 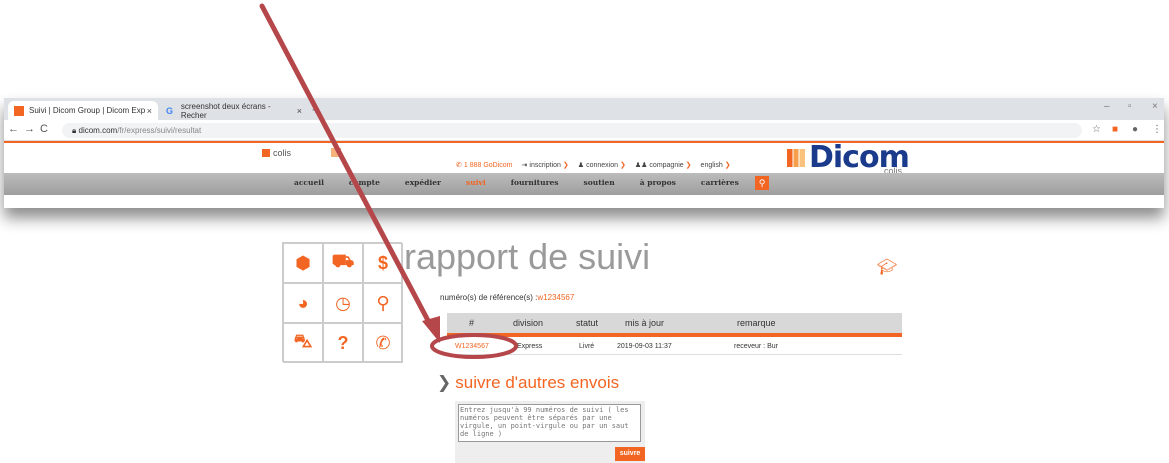 I want to click on back-icon: ←, so click(x=13, y=129).